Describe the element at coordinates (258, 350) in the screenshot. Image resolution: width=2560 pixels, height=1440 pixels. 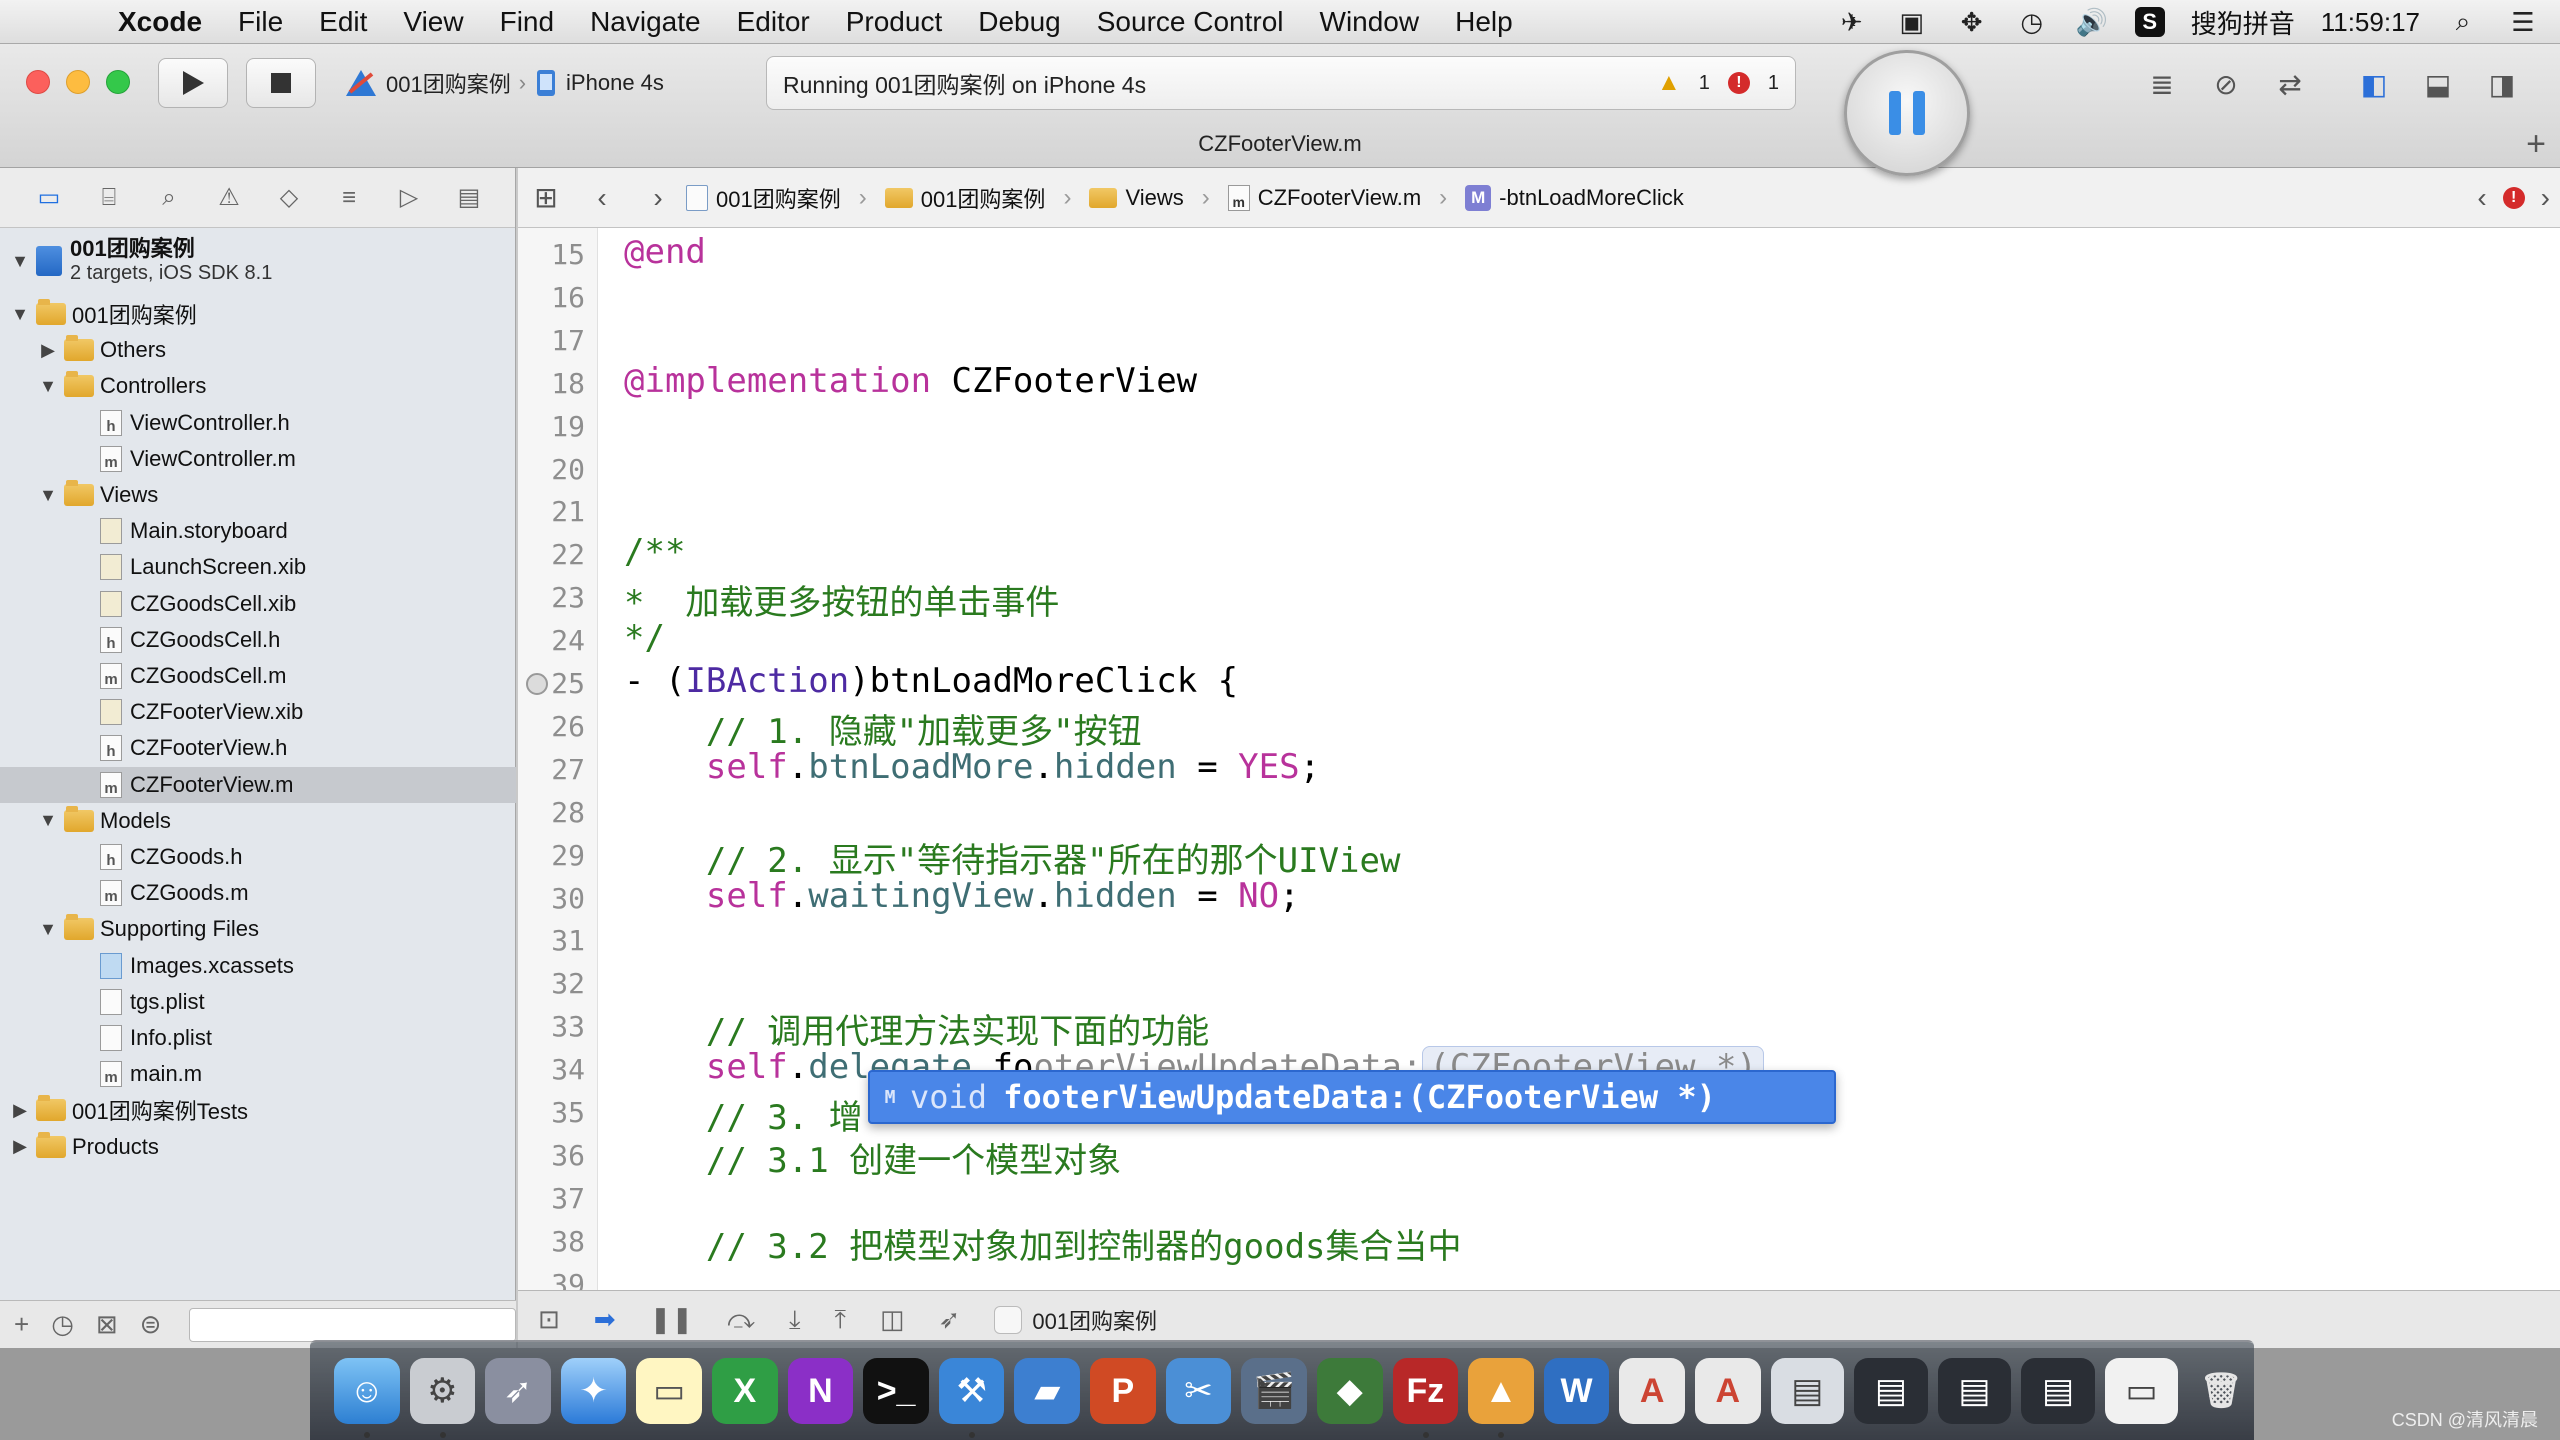
I see `tree-group-row: ▶ Others` at that location.